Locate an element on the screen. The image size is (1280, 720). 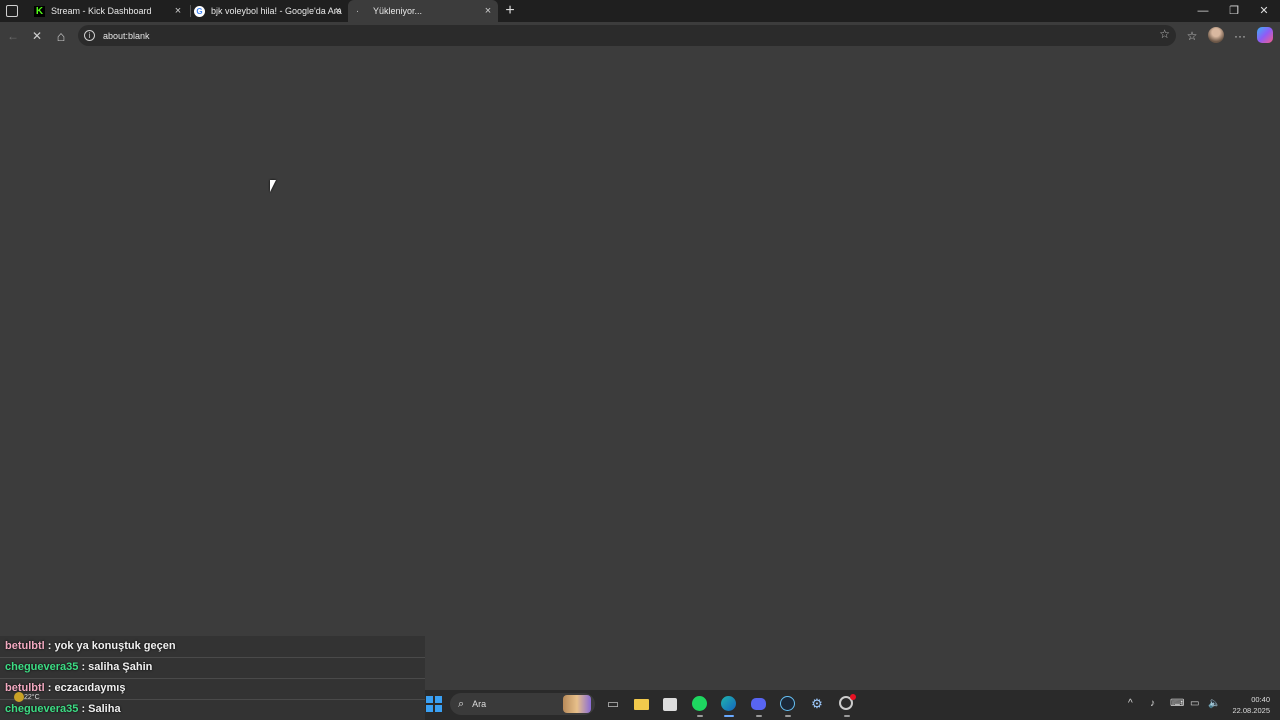
search-placeholder: Ara is located at coordinates (479, 704).